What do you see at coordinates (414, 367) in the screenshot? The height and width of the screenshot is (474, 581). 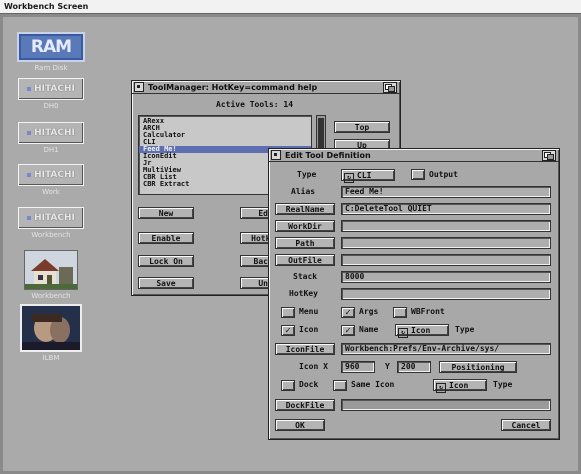 I see `icon-y-field: 200` at bounding box center [414, 367].